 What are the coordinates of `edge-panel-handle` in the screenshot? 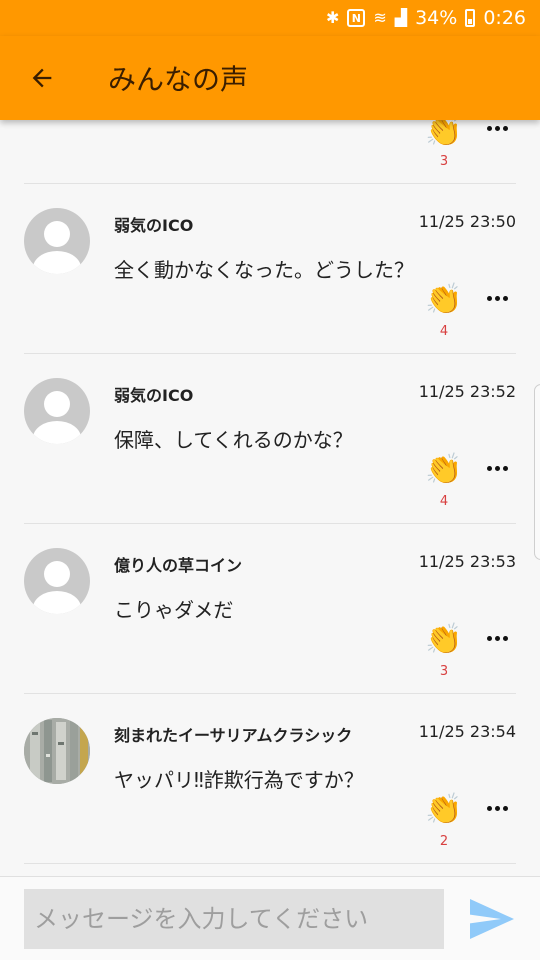 It's located at (537, 472).